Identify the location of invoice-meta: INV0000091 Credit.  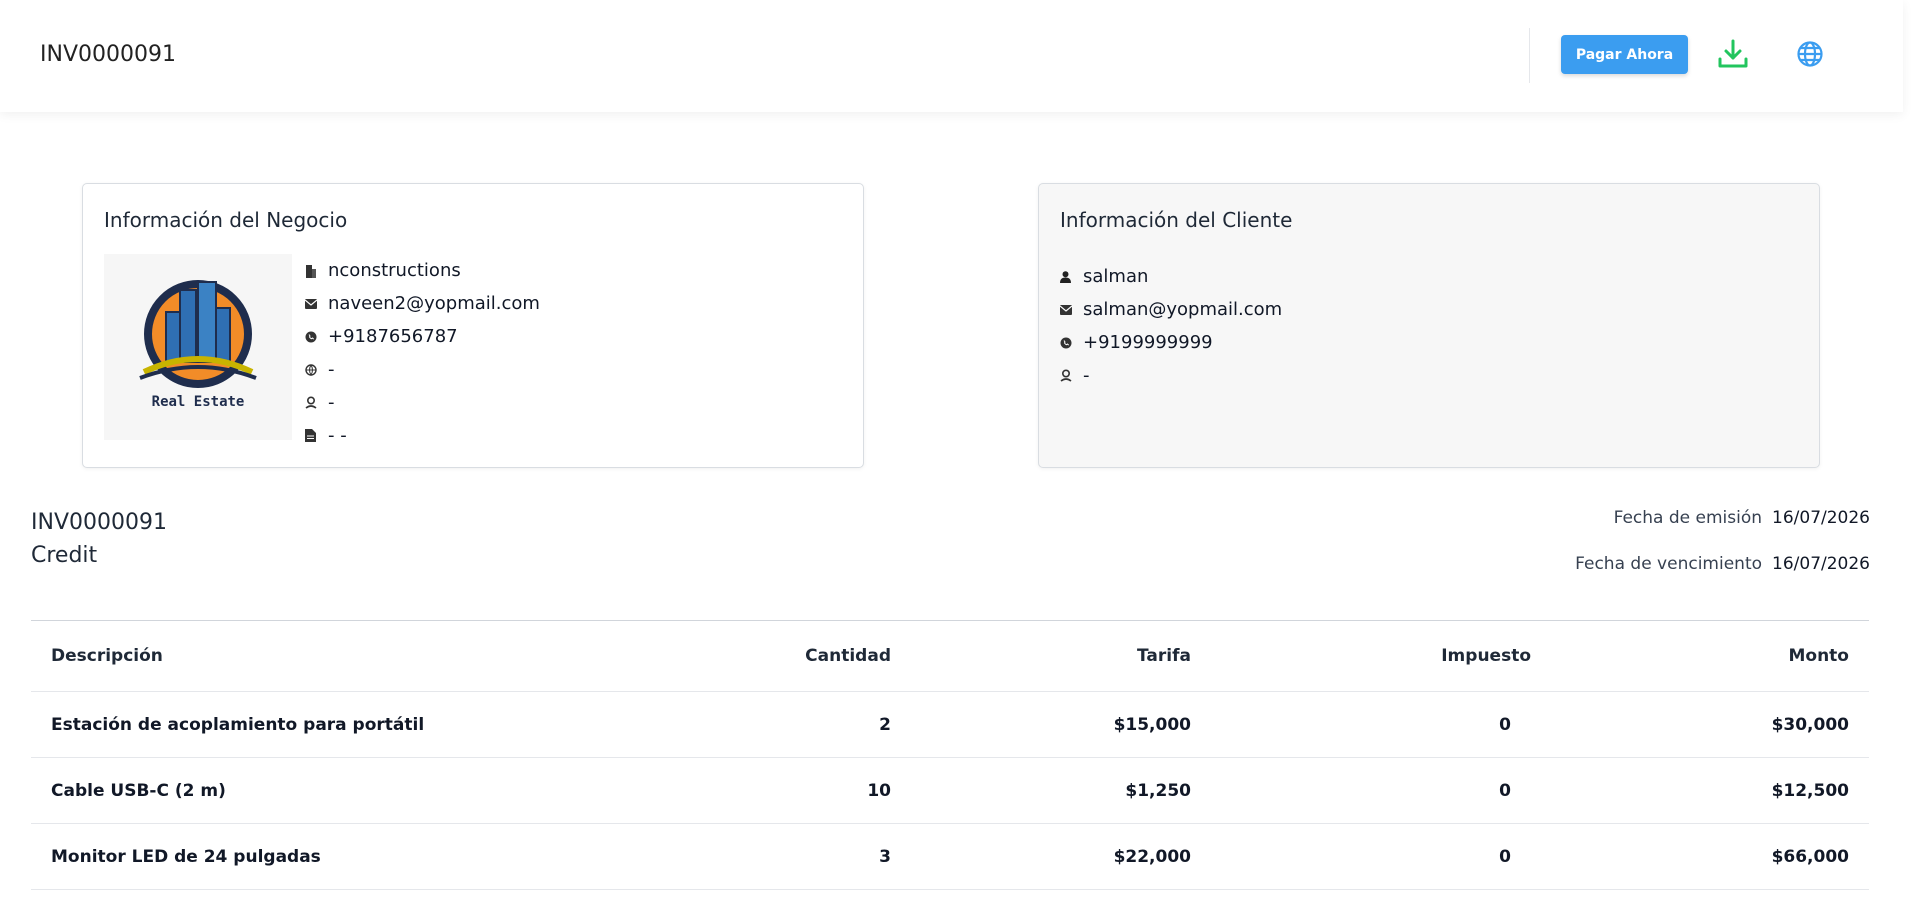
(99, 543).